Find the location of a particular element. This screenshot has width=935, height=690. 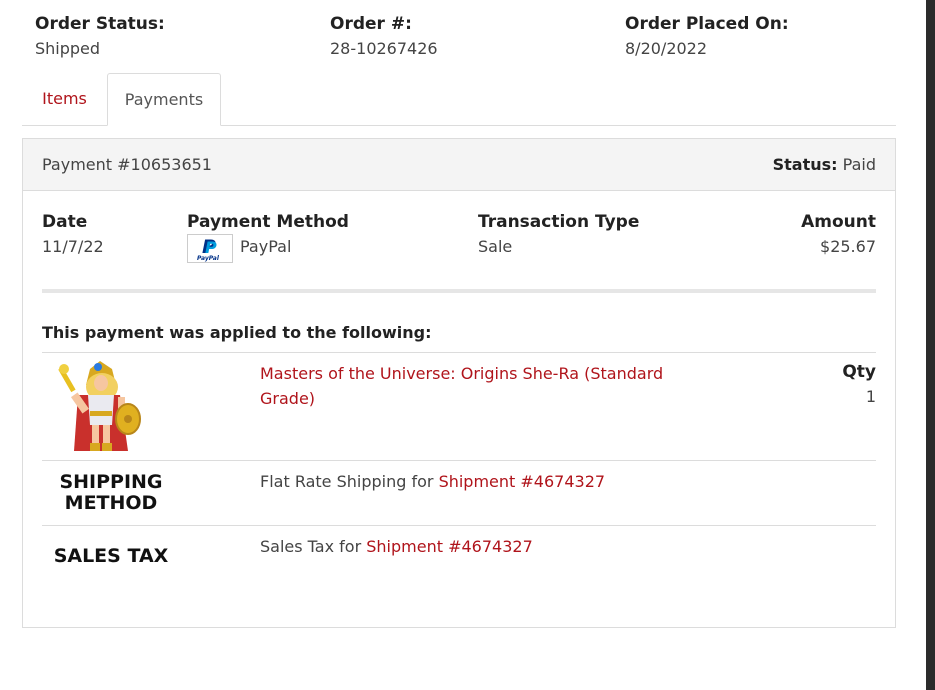

amount-label: Amount is located at coordinates (838, 222).